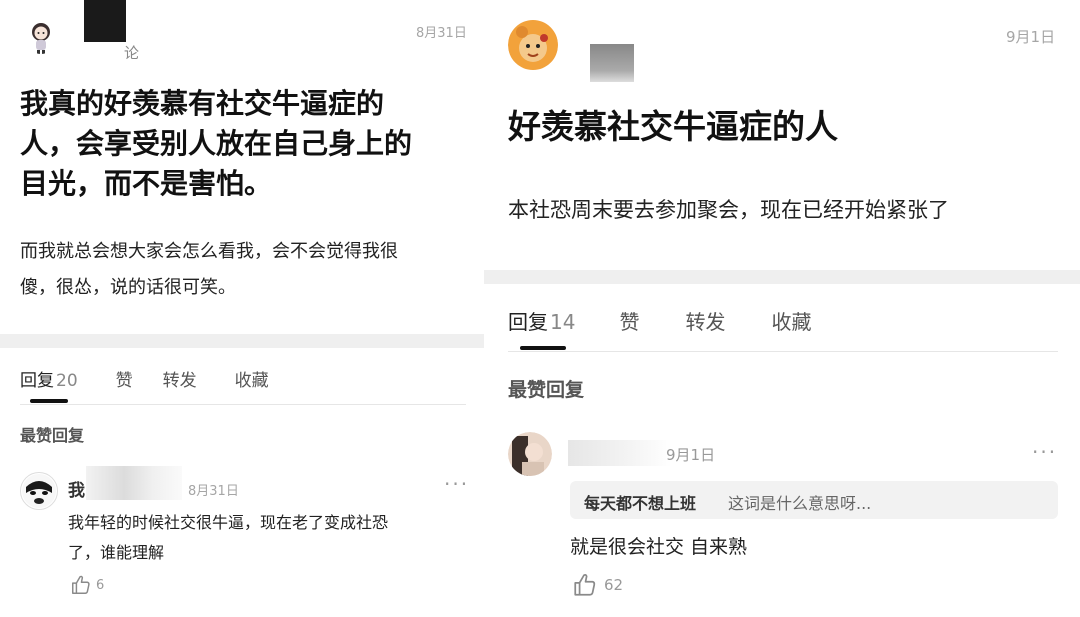  I want to click on meme-face-icon, so click(39, 491).